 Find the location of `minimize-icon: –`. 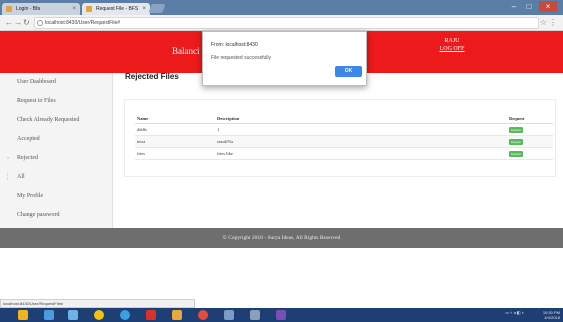

minimize-icon: – is located at coordinates (514, 6).